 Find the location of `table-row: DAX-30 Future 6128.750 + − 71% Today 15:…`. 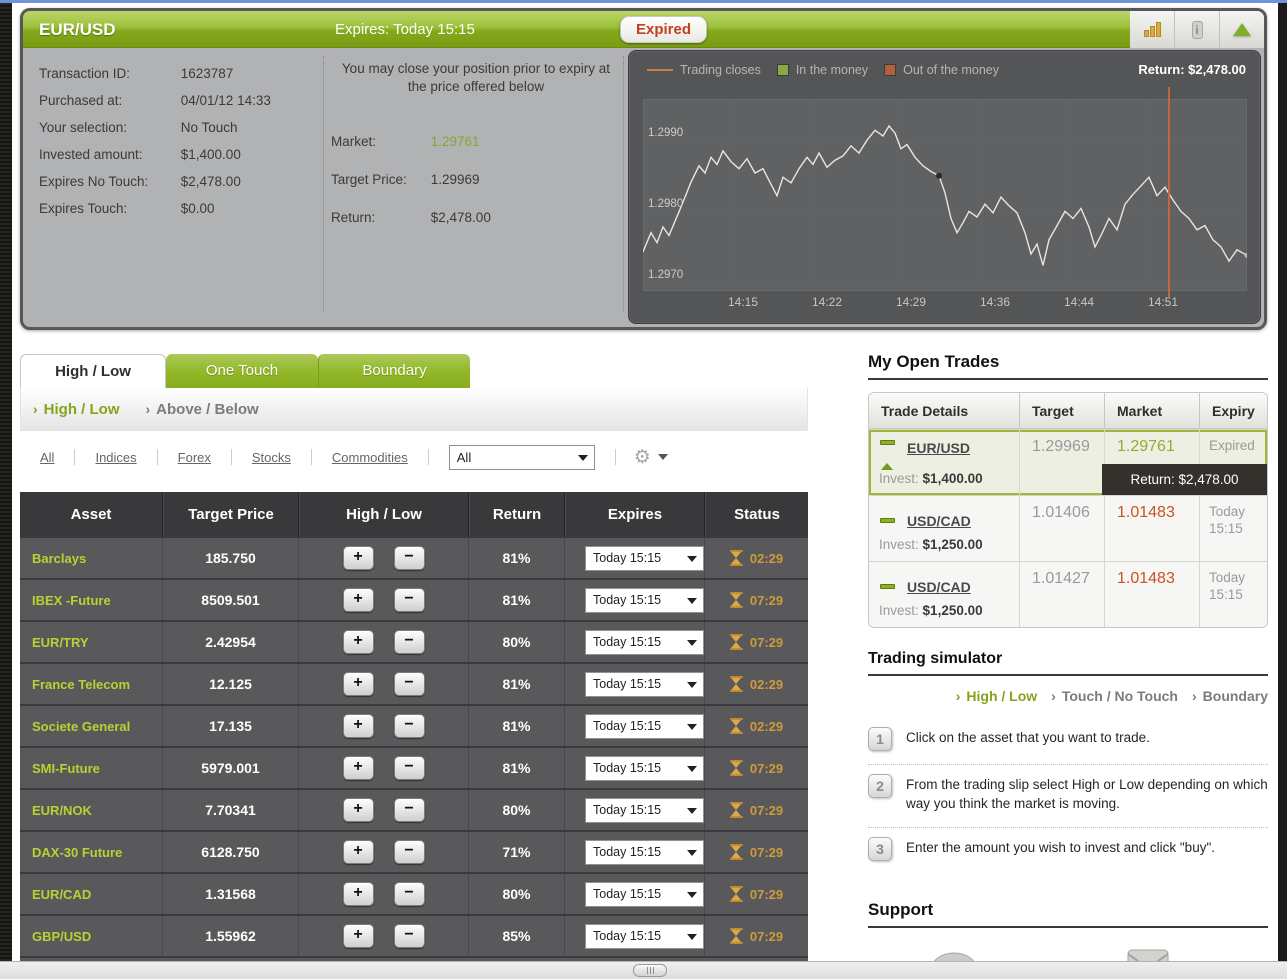

table-row: DAX-30 Future 6128.750 + − 71% Today 15:… is located at coordinates (414, 851).